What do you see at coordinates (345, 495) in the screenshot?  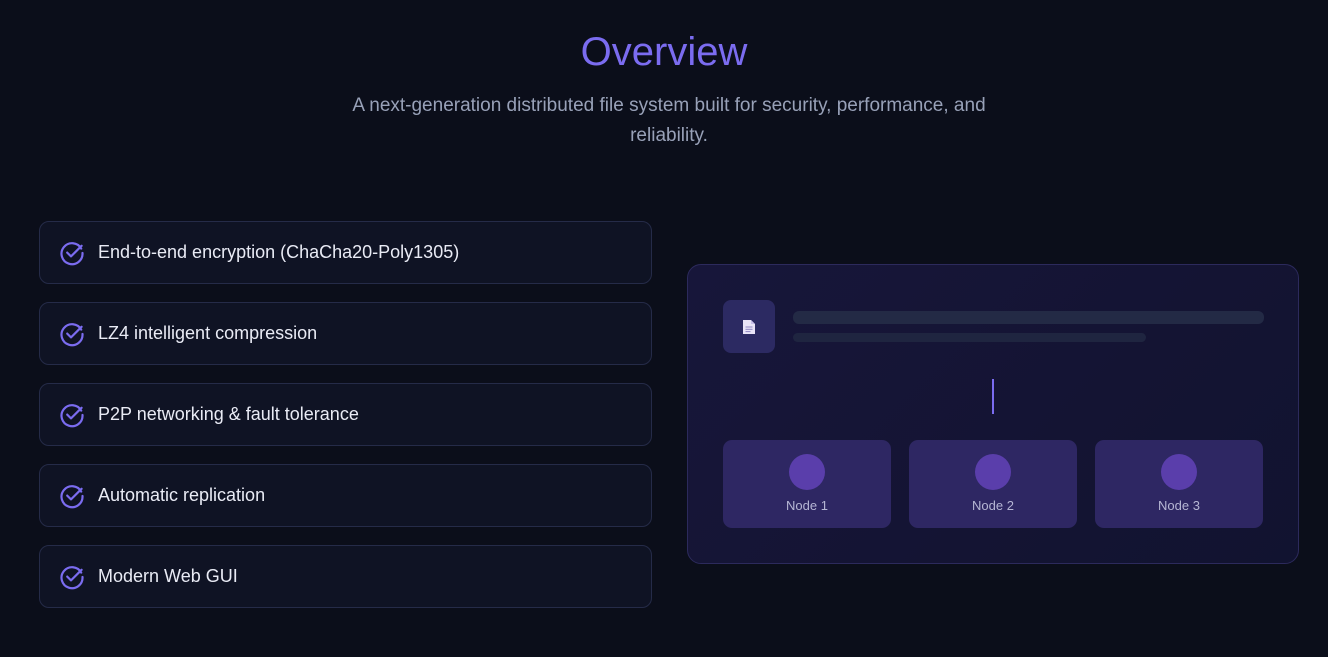 I see `feature-item-replication: Automatic replication` at bounding box center [345, 495].